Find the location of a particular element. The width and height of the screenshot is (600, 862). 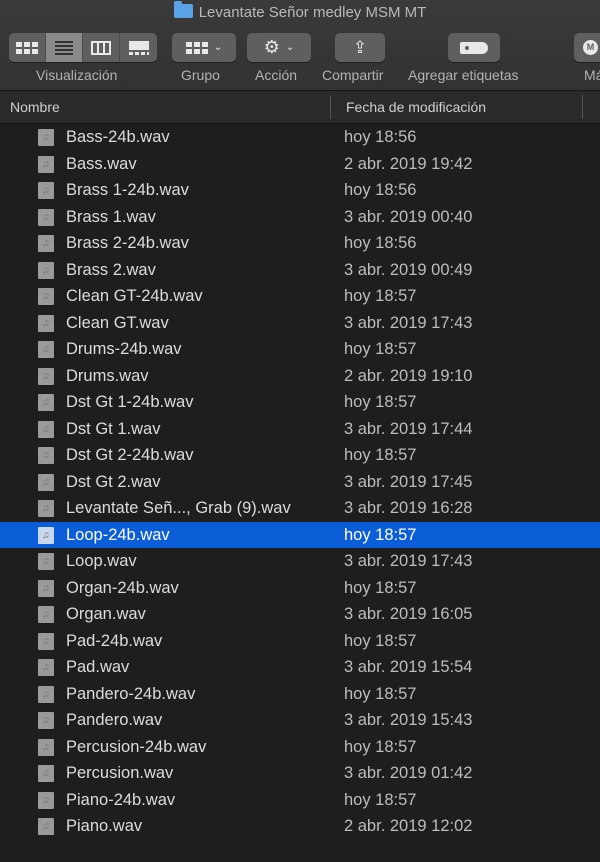

file-row: ♫ Pad-24b.wav hoy 18:57 is located at coordinates (300, 641).